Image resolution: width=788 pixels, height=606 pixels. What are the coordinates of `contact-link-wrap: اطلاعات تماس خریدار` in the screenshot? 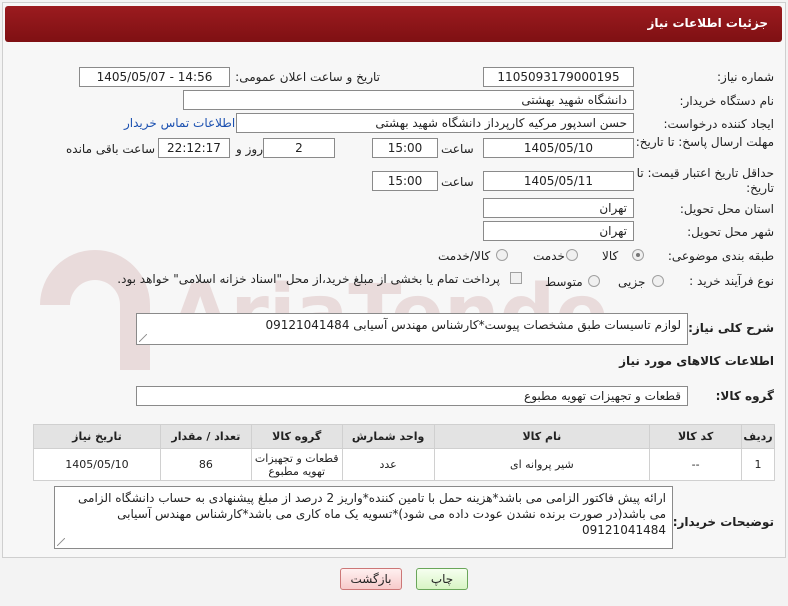 It's located at (179, 123).